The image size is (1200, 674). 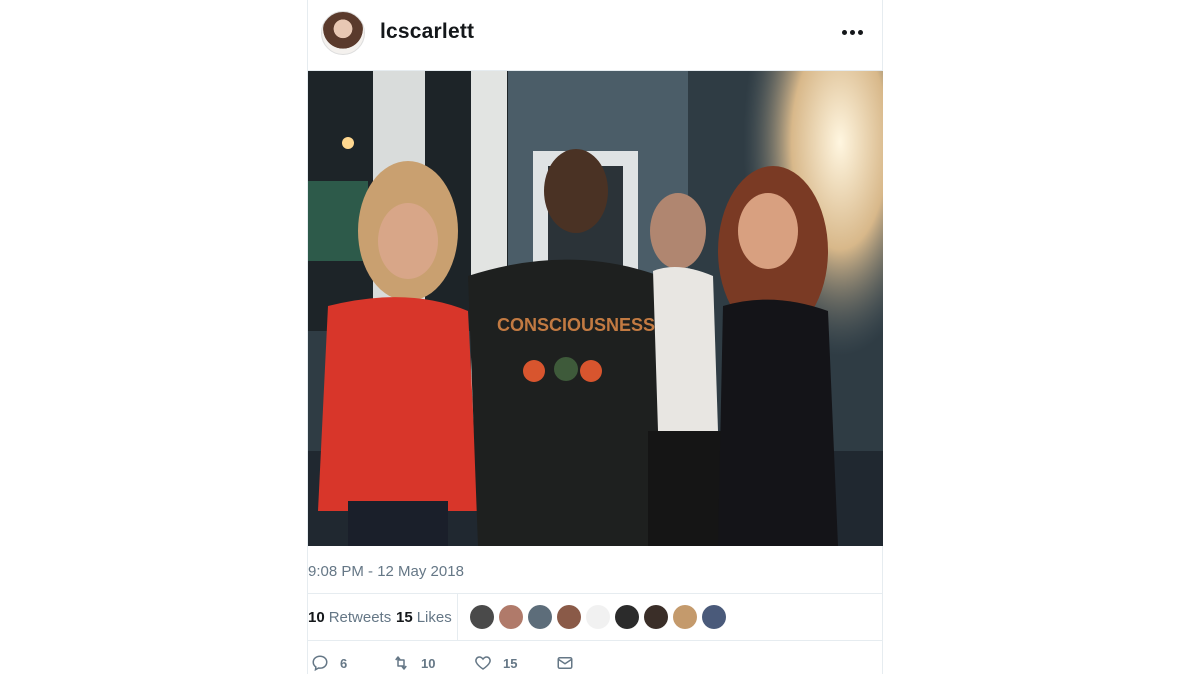 What do you see at coordinates (576, 325) in the screenshot?
I see `svg-text: CONSCIOUSNESS` at bounding box center [576, 325].